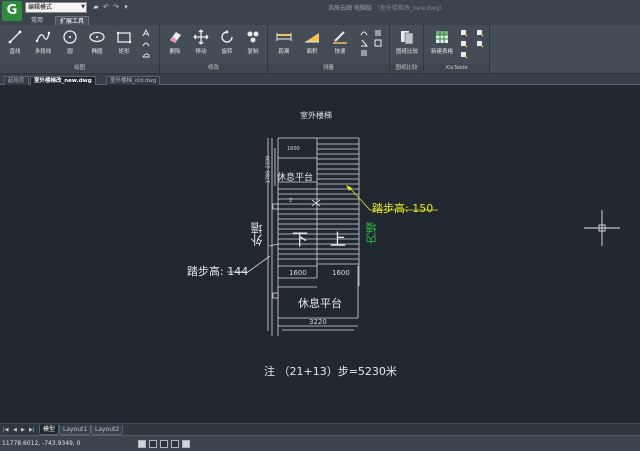 The width and height of the screenshot is (640, 451). What do you see at coordinates (214, 49) in the screenshot?
I see `group-modify: 删除 移动 旋转 复制 修改` at bounding box center [214, 49].